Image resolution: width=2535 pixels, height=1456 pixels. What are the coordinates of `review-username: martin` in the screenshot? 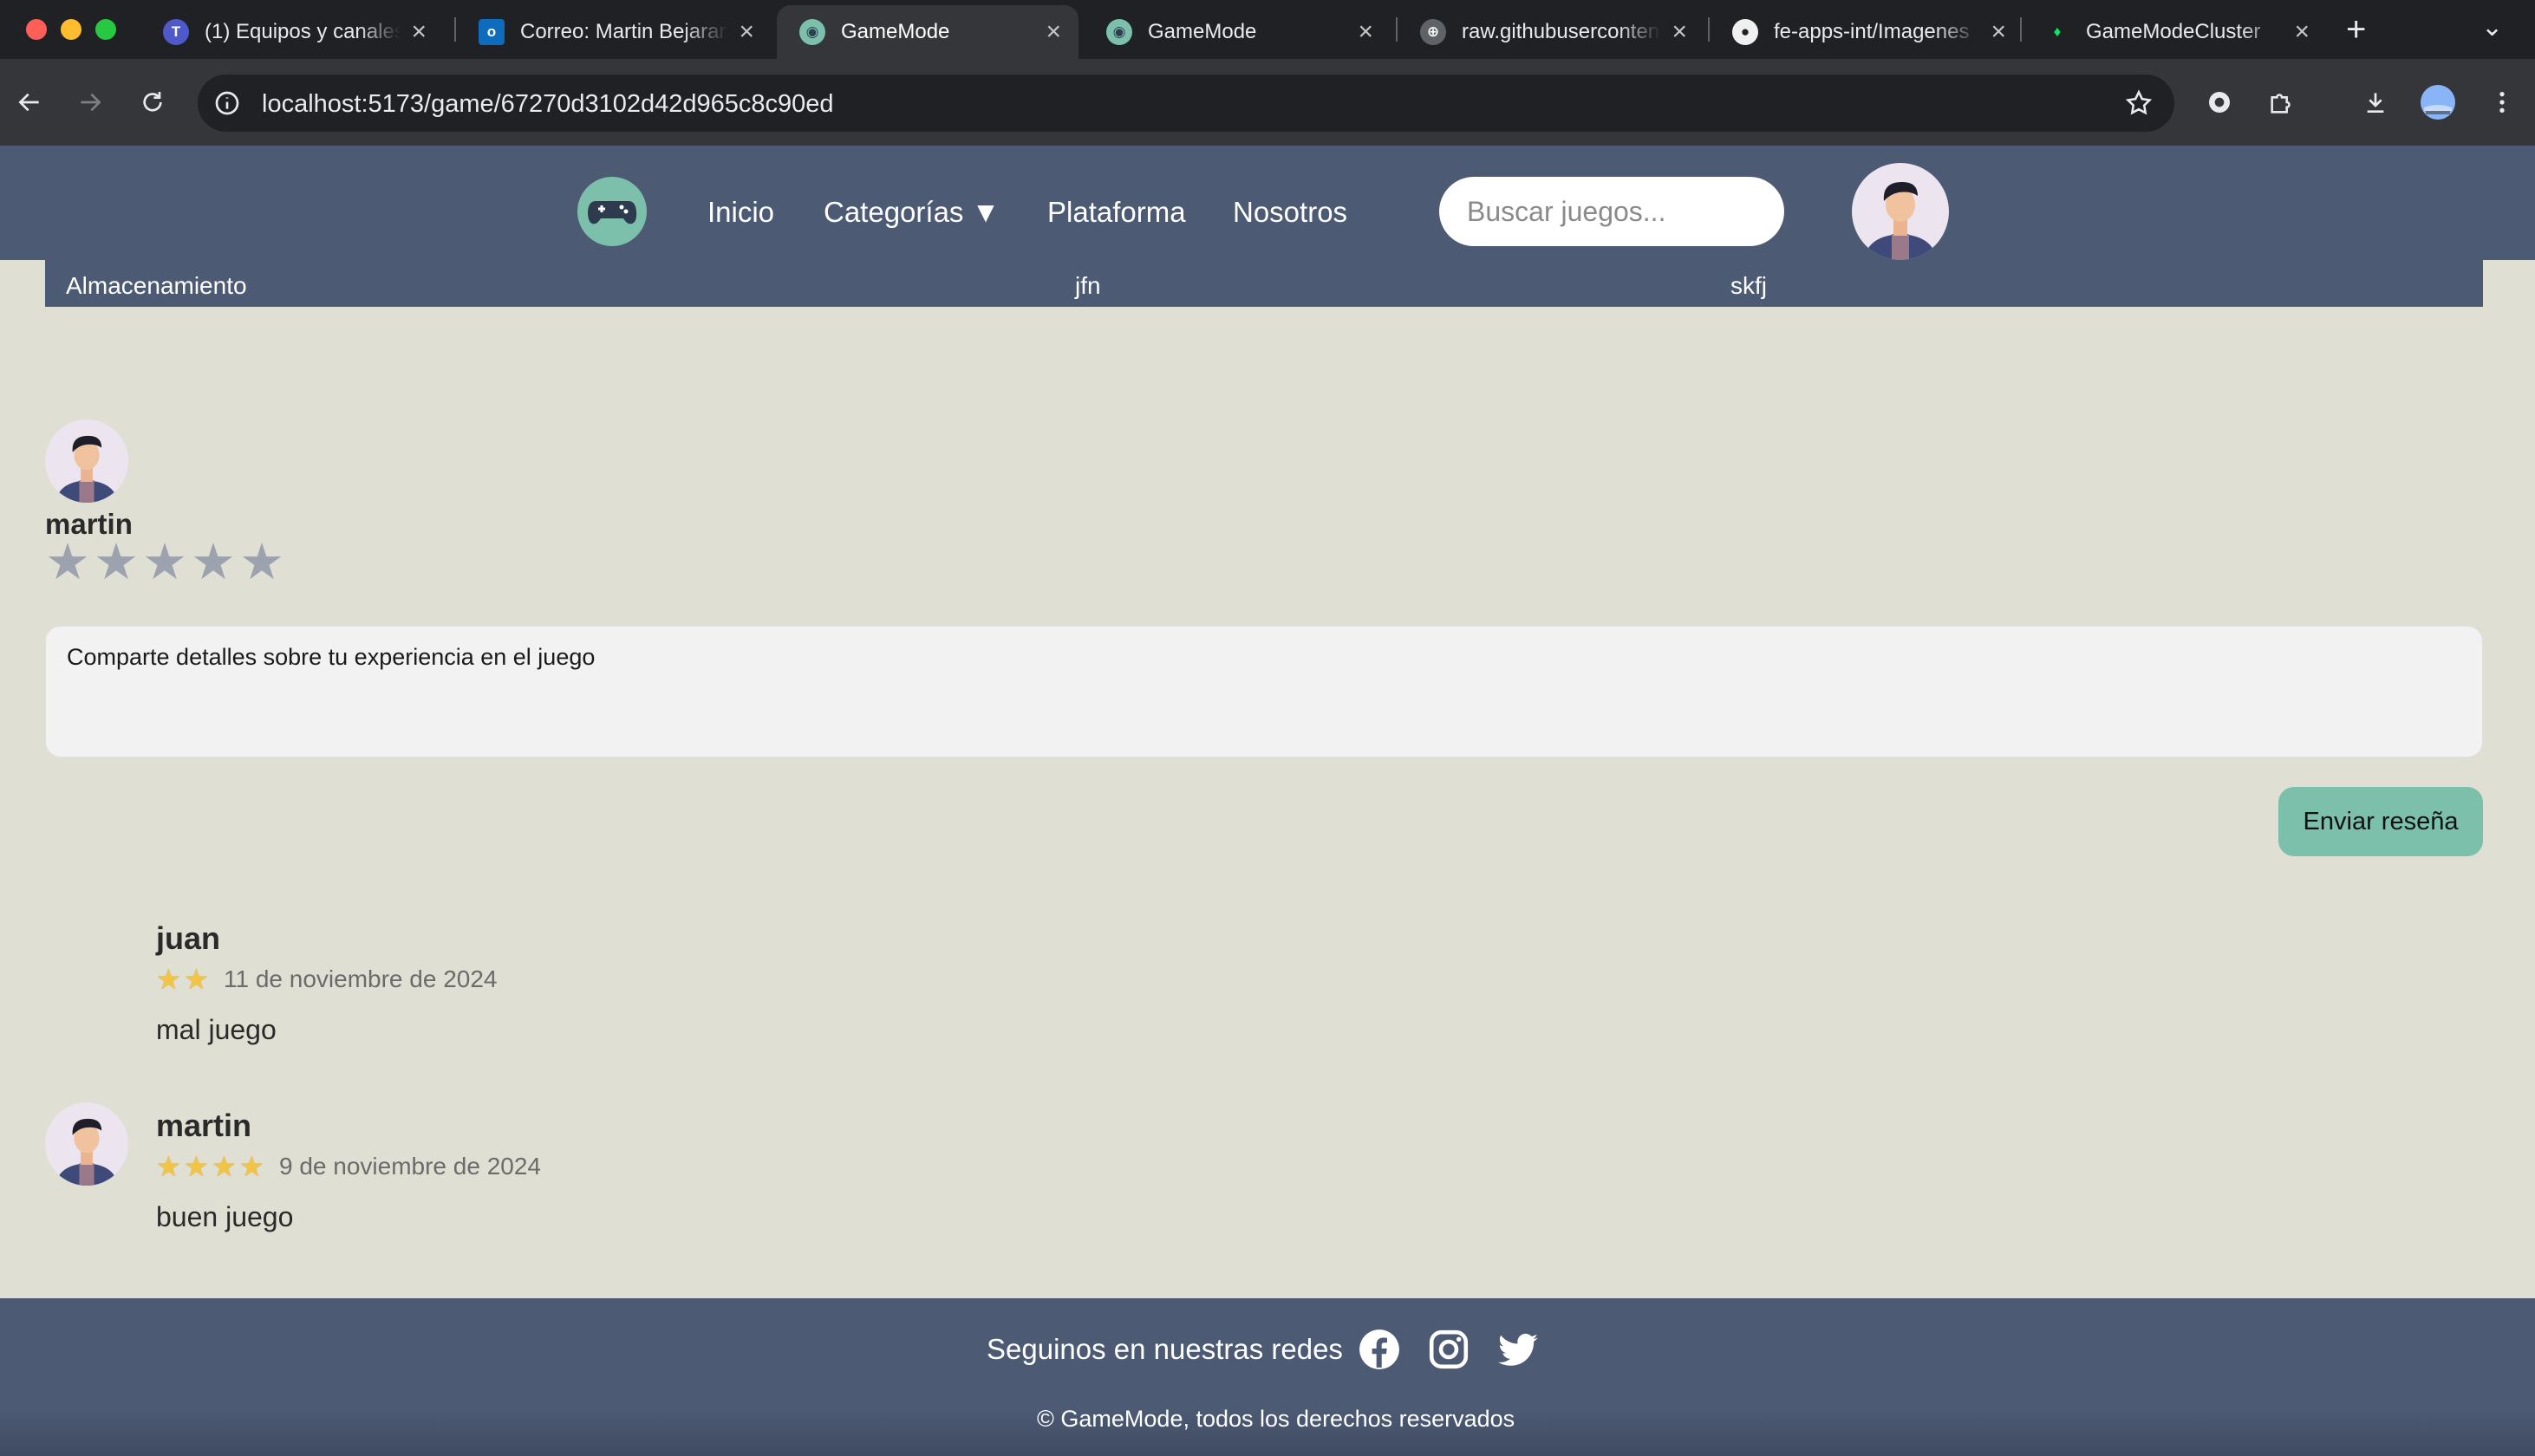 It's located at (204, 1125).